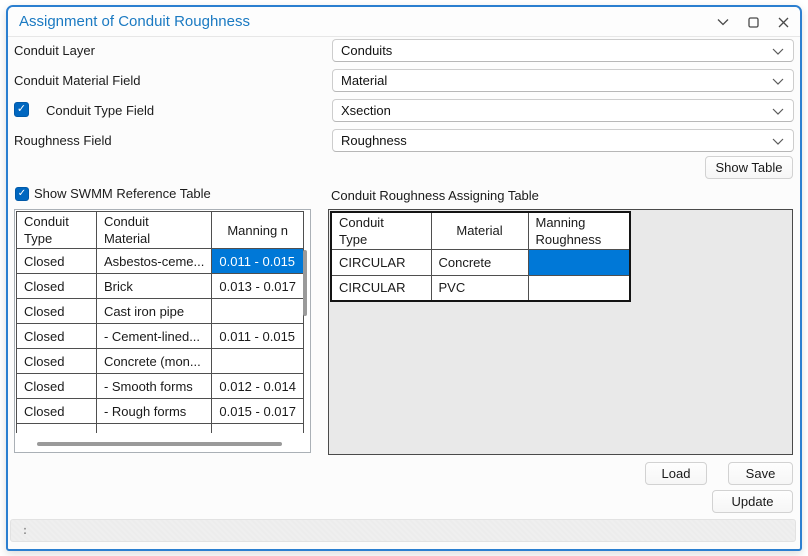 The image size is (808, 556). Describe the element at coordinates (749, 167) in the screenshot. I see `show-table-button: Show Table` at that location.